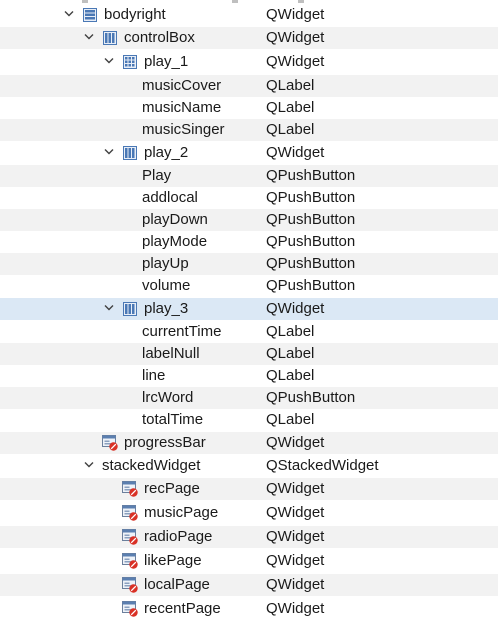 The image size is (498, 622). What do you see at coordinates (166, 285) in the screenshot?
I see `object-name: volume` at bounding box center [166, 285].